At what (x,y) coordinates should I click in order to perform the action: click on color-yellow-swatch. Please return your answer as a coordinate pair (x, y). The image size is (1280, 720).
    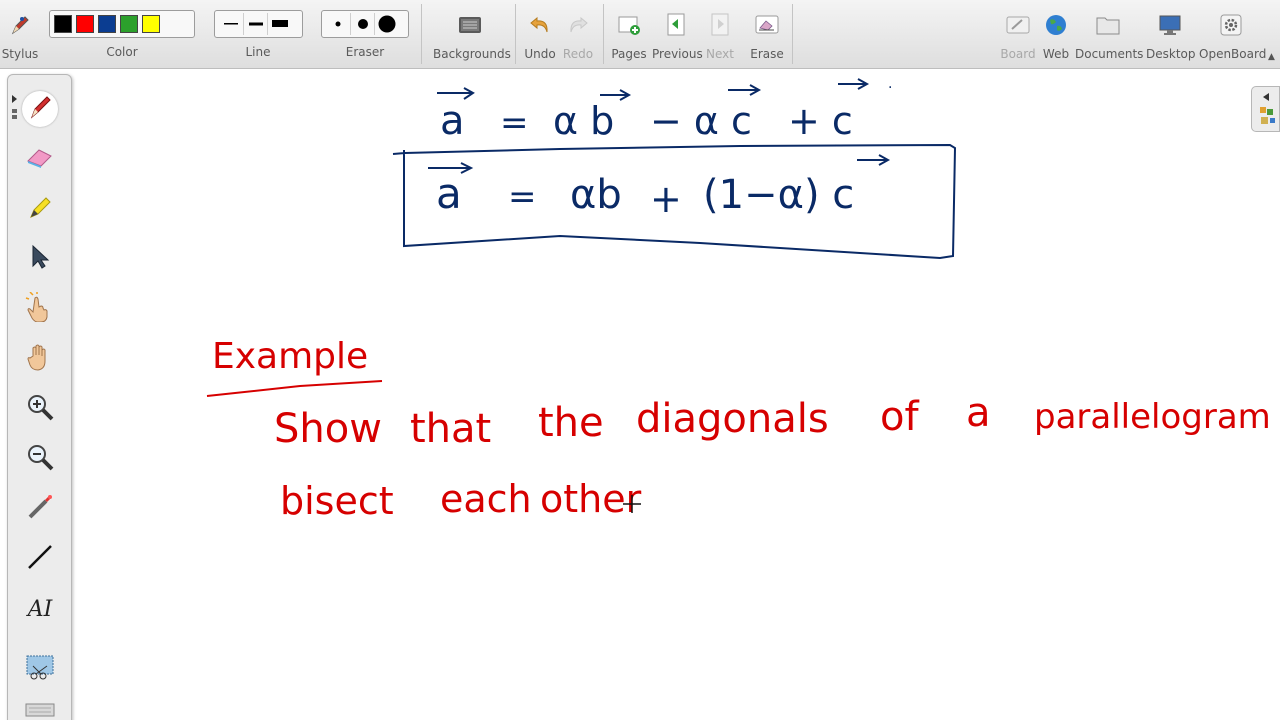
    Looking at the image, I should click on (151, 24).